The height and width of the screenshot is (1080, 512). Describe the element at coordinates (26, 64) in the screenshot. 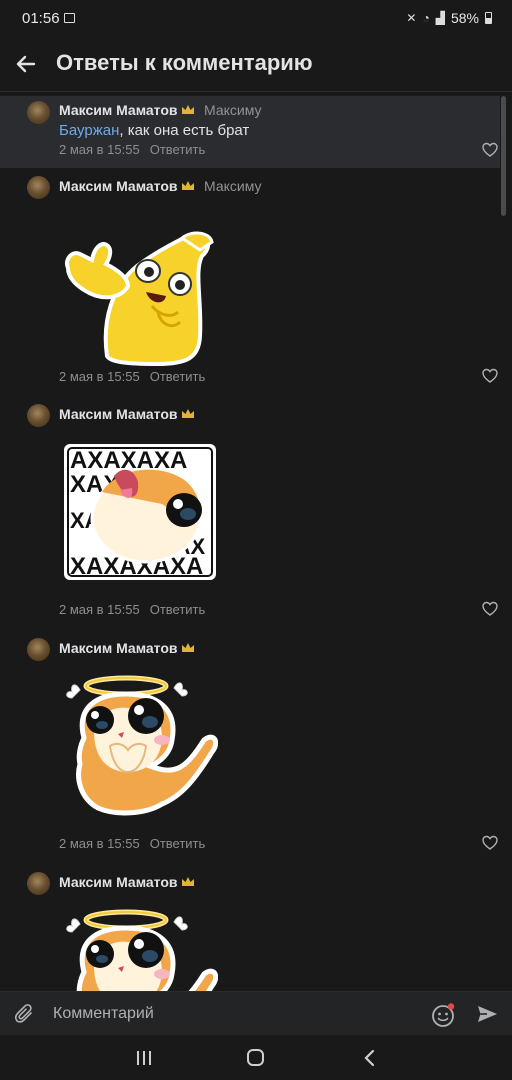

I see `back-arrow-icon` at that location.